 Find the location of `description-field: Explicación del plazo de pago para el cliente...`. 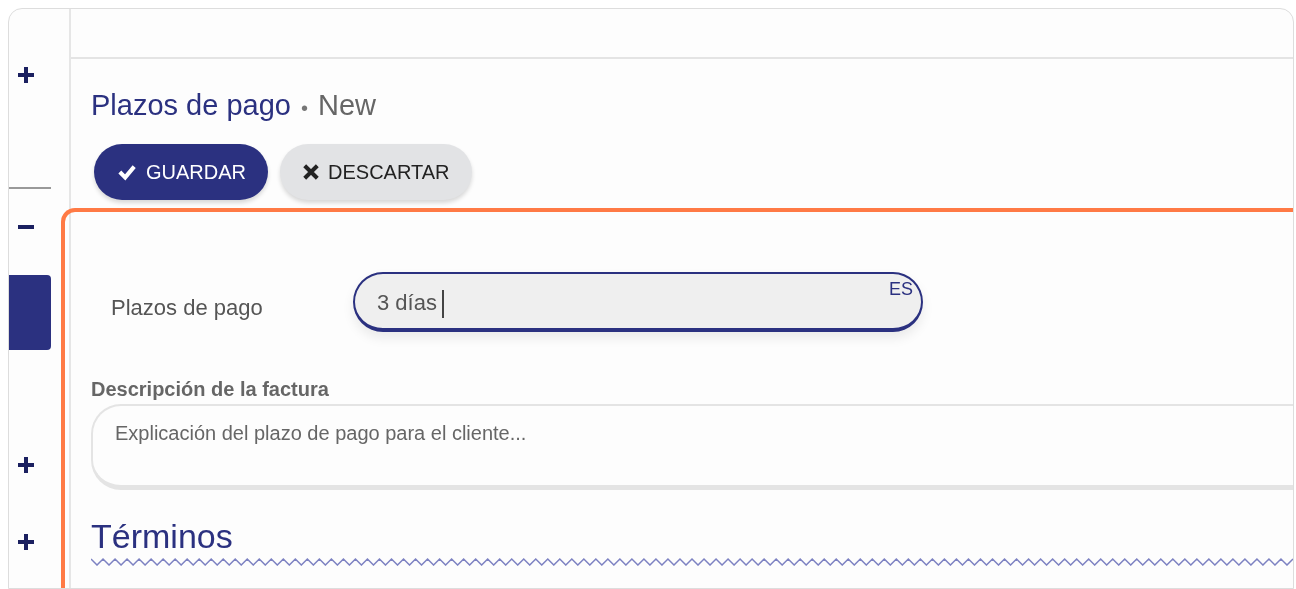

description-field: Explicación del plazo de pago para el cliente... is located at coordinates (692, 447).